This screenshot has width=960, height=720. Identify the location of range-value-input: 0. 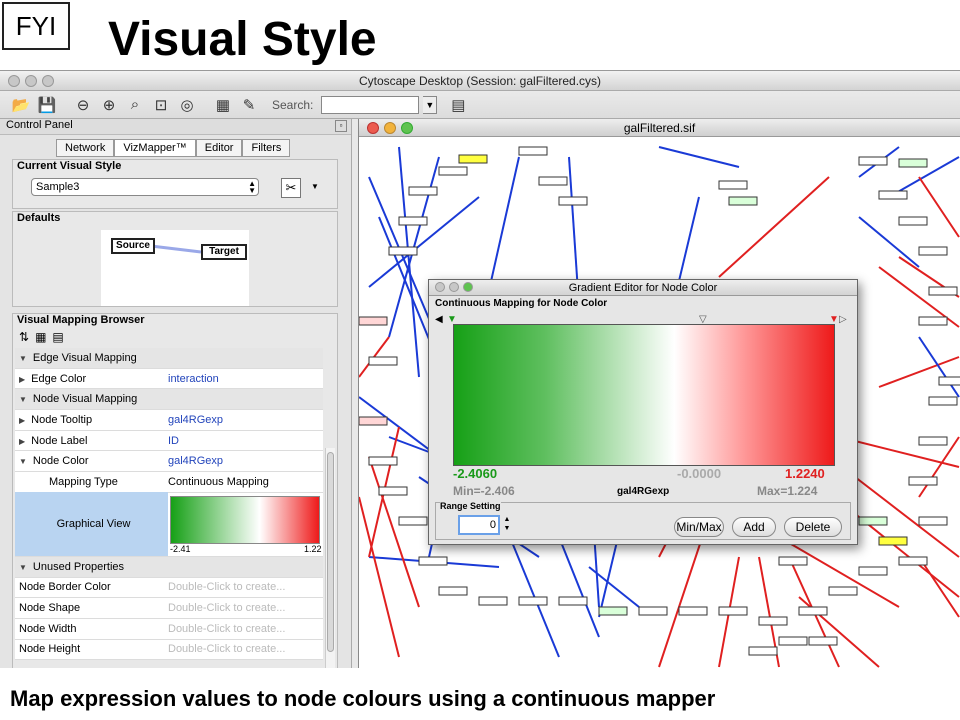
(479, 525).